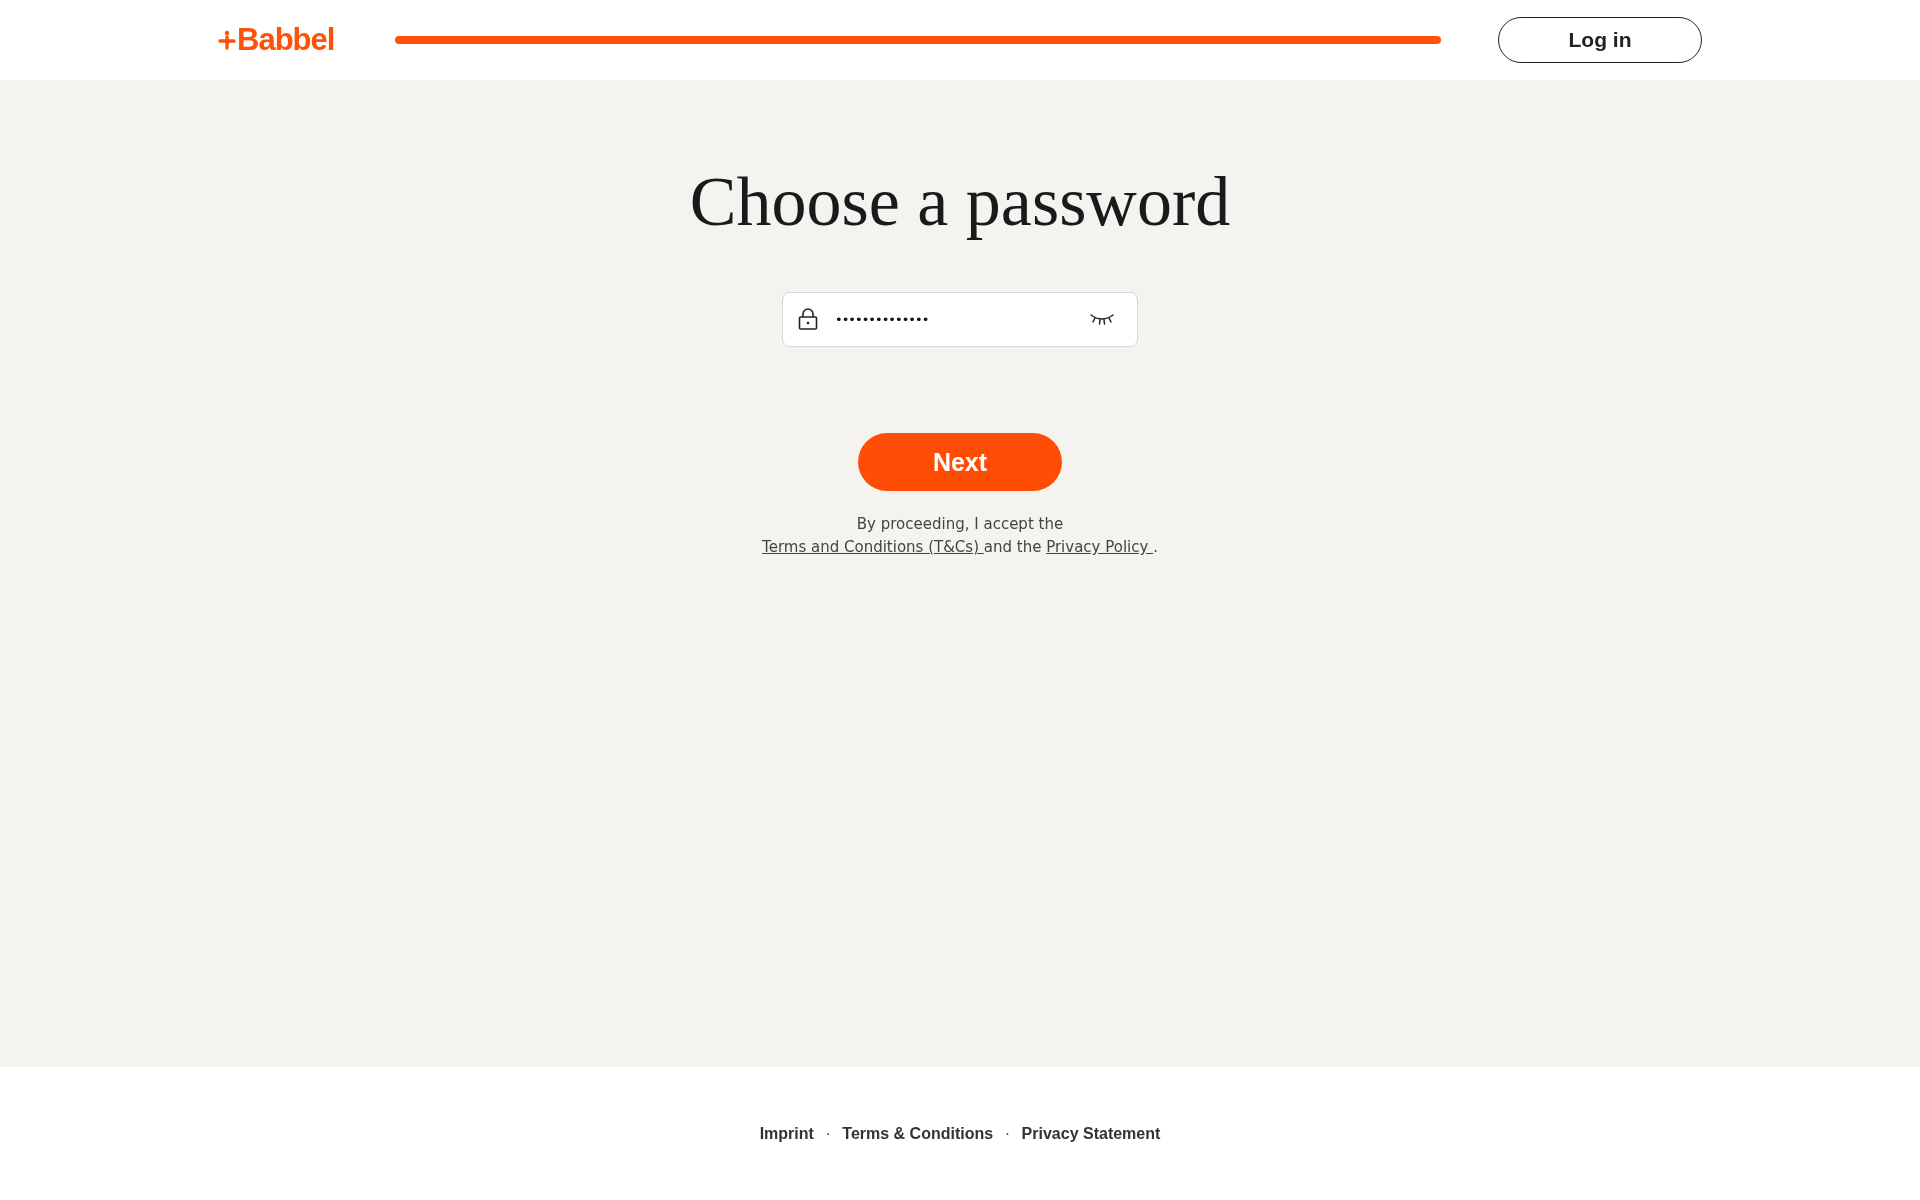  I want to click on footer-link: Imprint, so click(786, 1133).